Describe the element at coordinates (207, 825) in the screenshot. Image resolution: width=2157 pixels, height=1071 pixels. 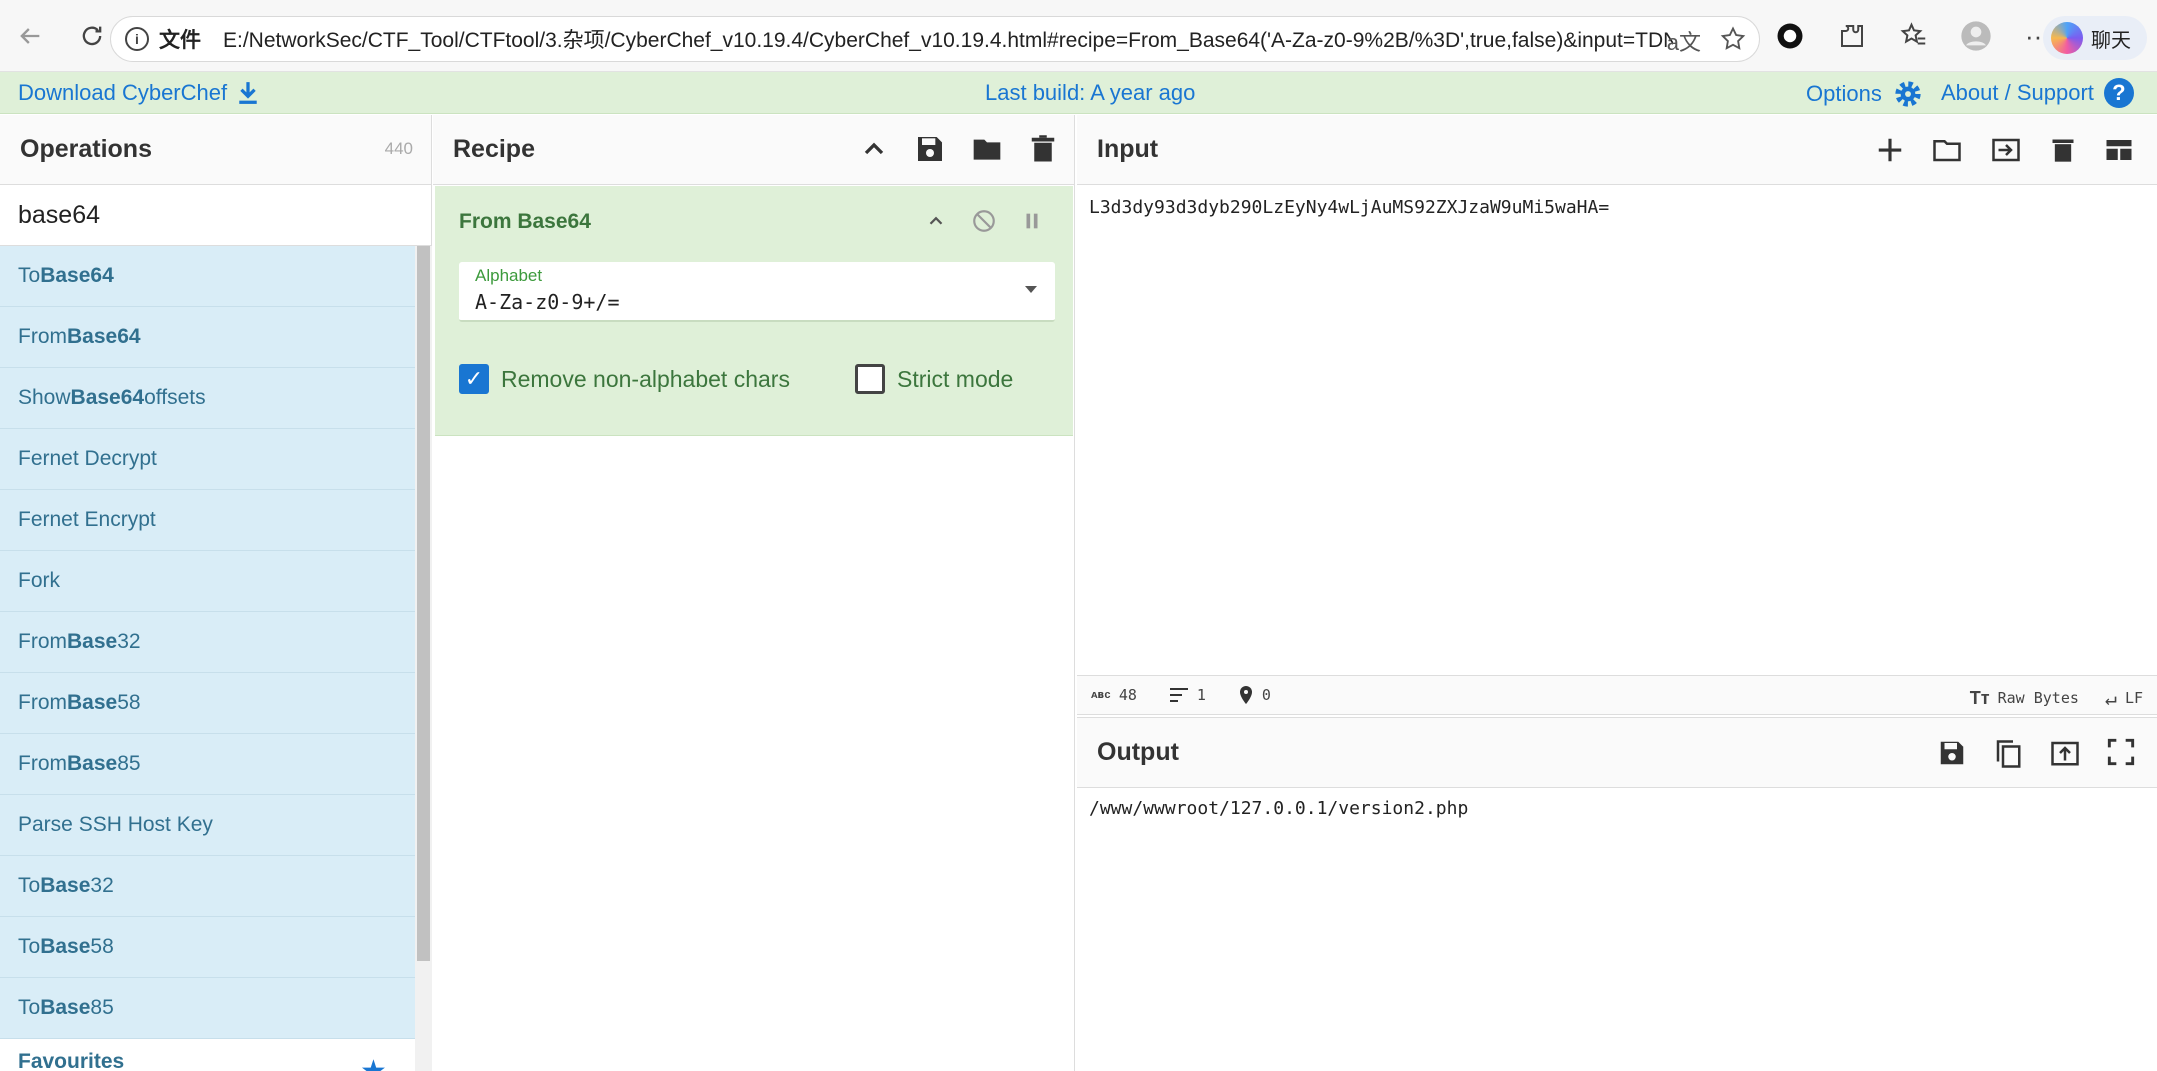
I see `operation-item: Parse SSH Host Key` at that location.